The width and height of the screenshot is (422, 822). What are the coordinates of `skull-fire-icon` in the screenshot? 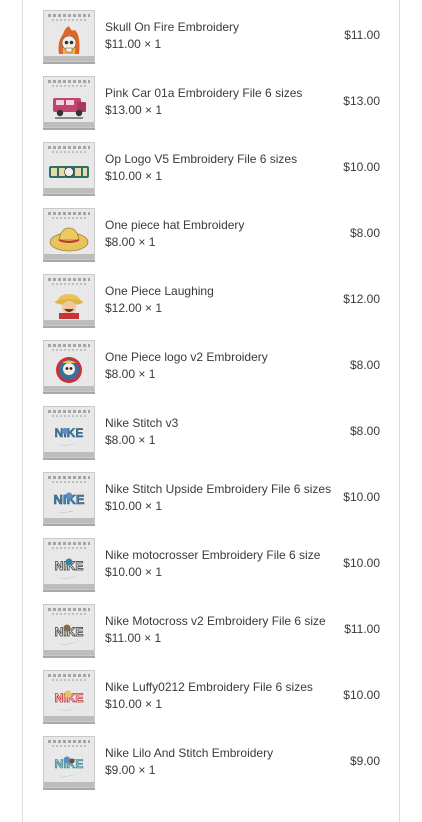 It's located at (69, 36).